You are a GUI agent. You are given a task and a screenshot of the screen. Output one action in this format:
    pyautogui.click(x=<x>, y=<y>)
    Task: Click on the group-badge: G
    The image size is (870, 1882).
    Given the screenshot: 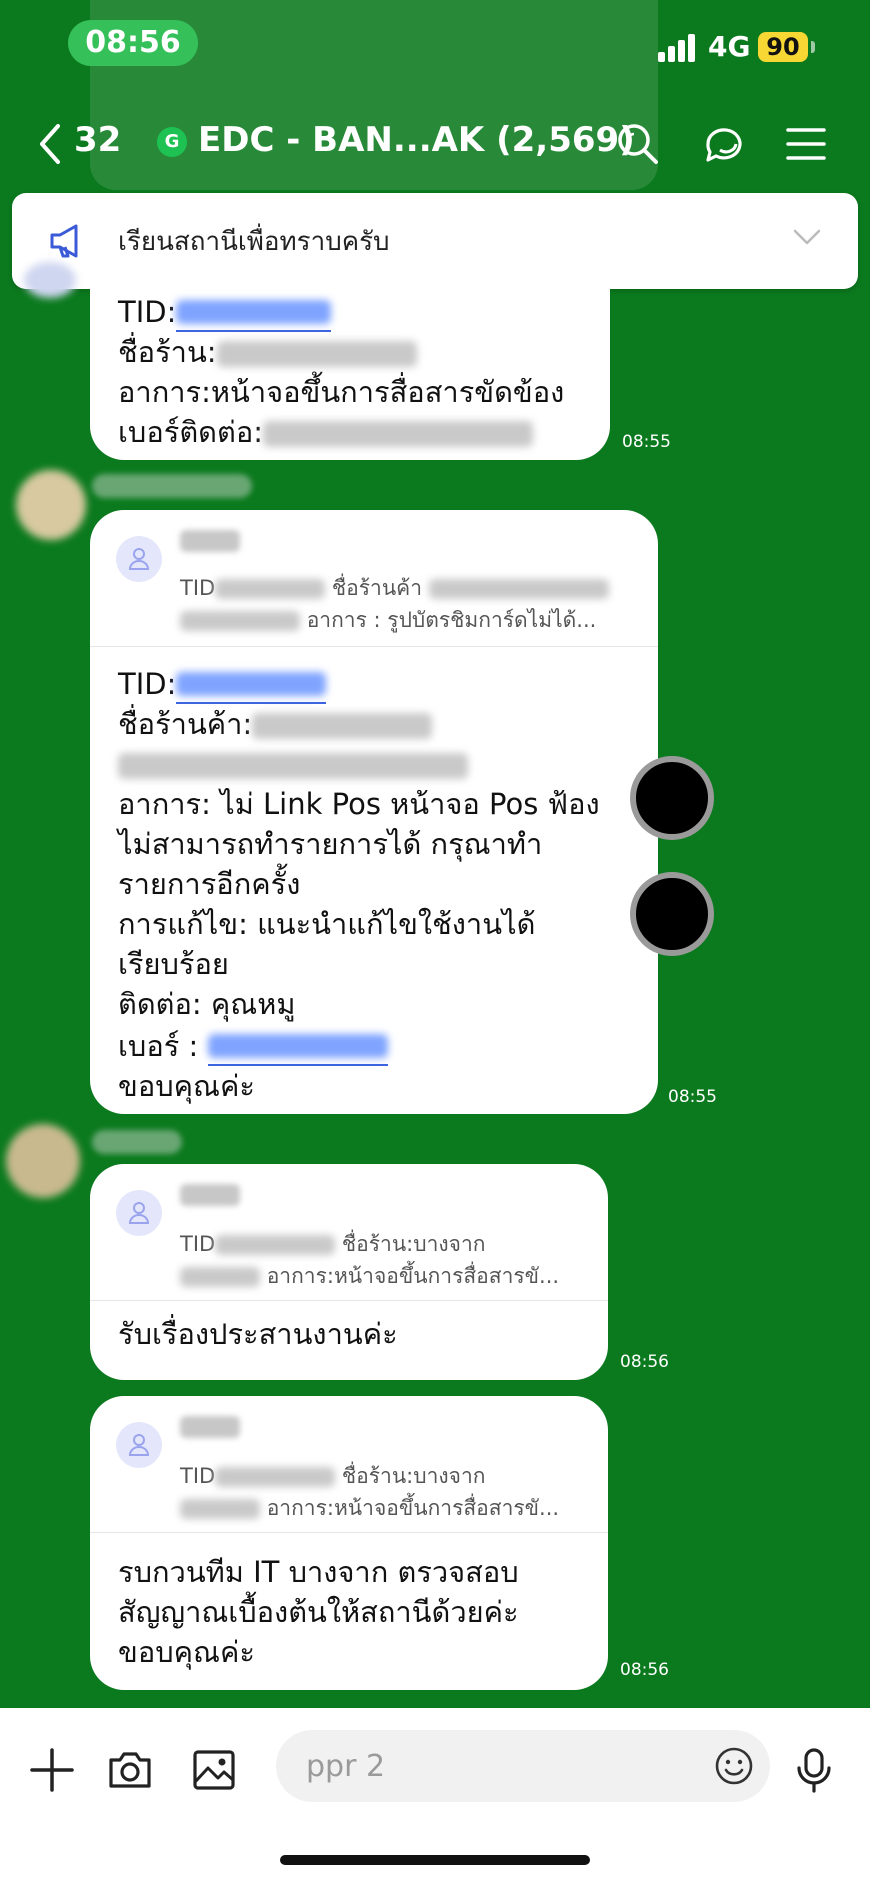 What is the action you would take?
    pyautogui.click(x=172, y=142)
    